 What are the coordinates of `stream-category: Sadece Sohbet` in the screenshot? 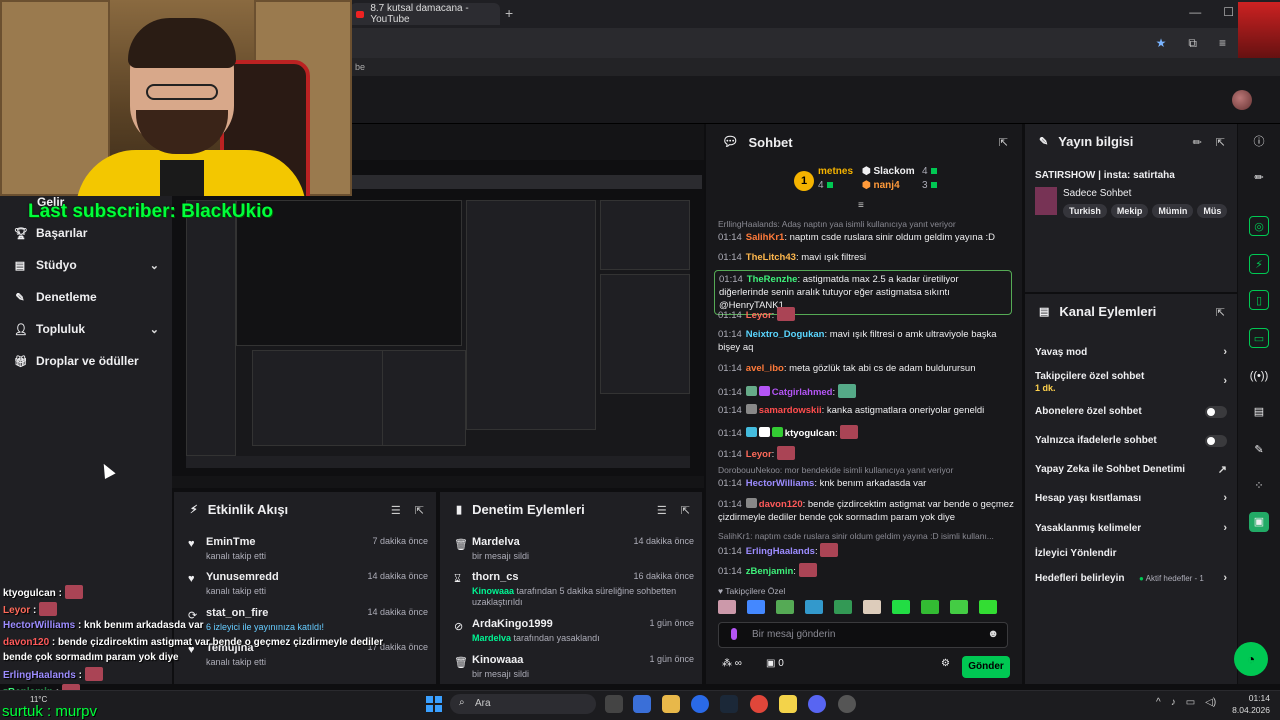 It's located at (1097, 193).